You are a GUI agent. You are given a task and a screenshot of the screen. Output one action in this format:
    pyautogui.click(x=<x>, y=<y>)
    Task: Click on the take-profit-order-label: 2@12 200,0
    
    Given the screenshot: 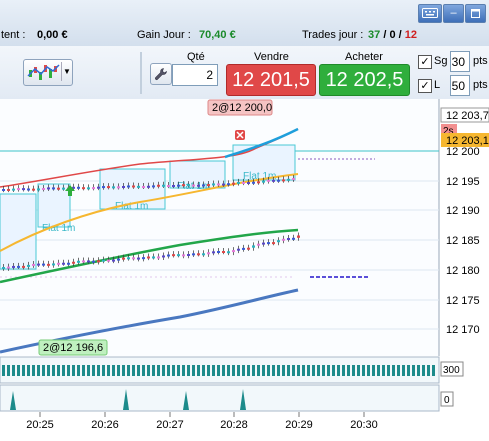 What is the action you would take?
    pyautogui.click(x=242, y=108)
    